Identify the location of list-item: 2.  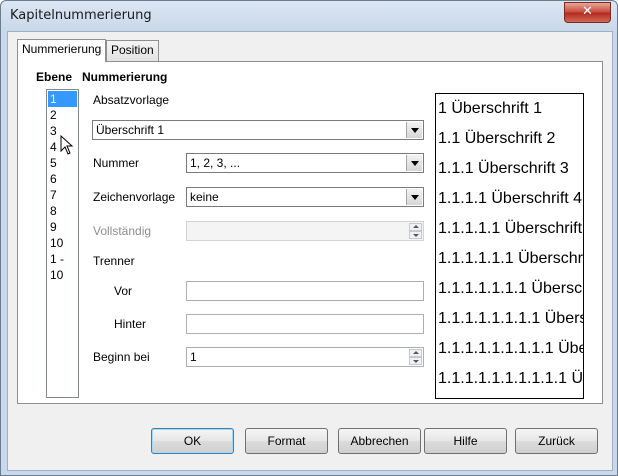
(62, 115).